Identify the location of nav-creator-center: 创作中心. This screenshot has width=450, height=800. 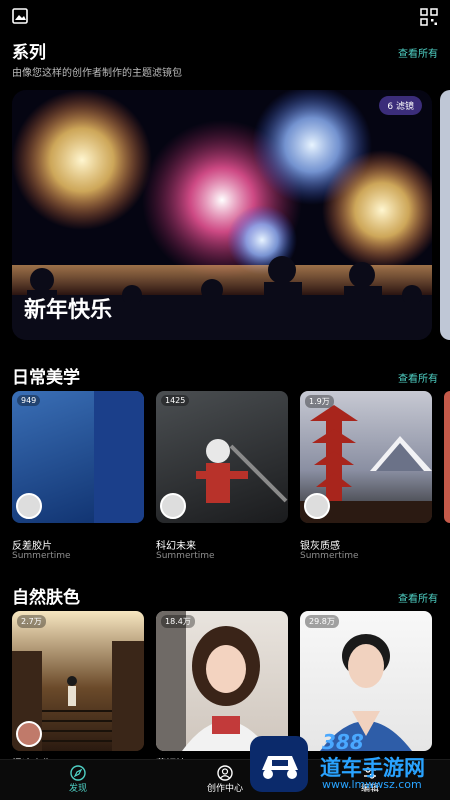
(225, 779).